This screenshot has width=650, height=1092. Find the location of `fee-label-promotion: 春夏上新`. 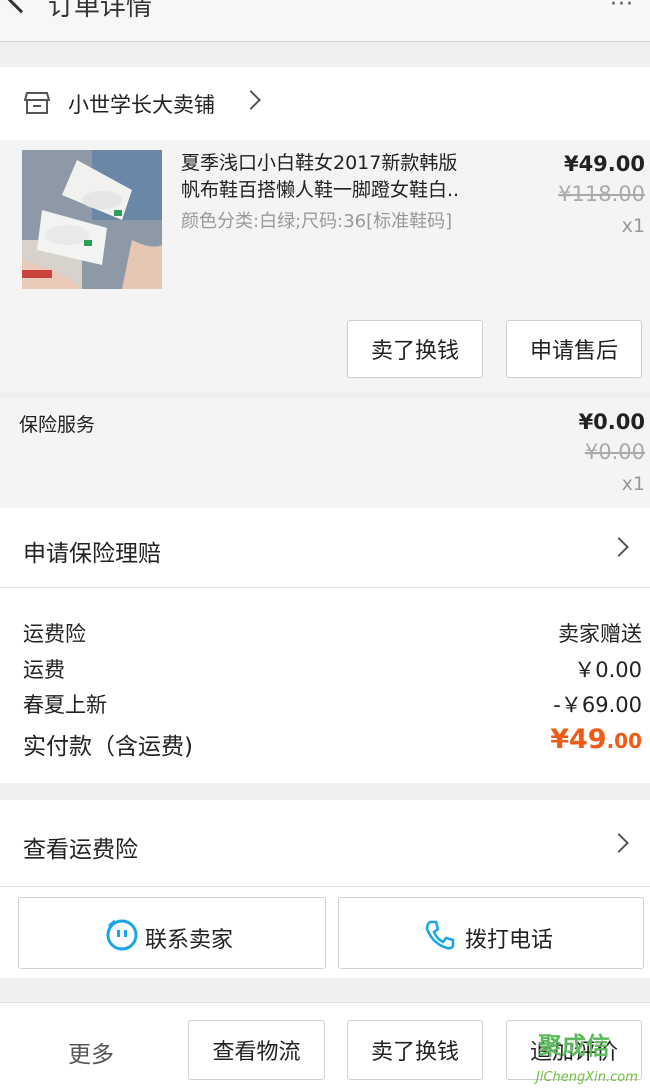

fee-label-promotion: 春夏上新 is located at coordinates (65, 705).